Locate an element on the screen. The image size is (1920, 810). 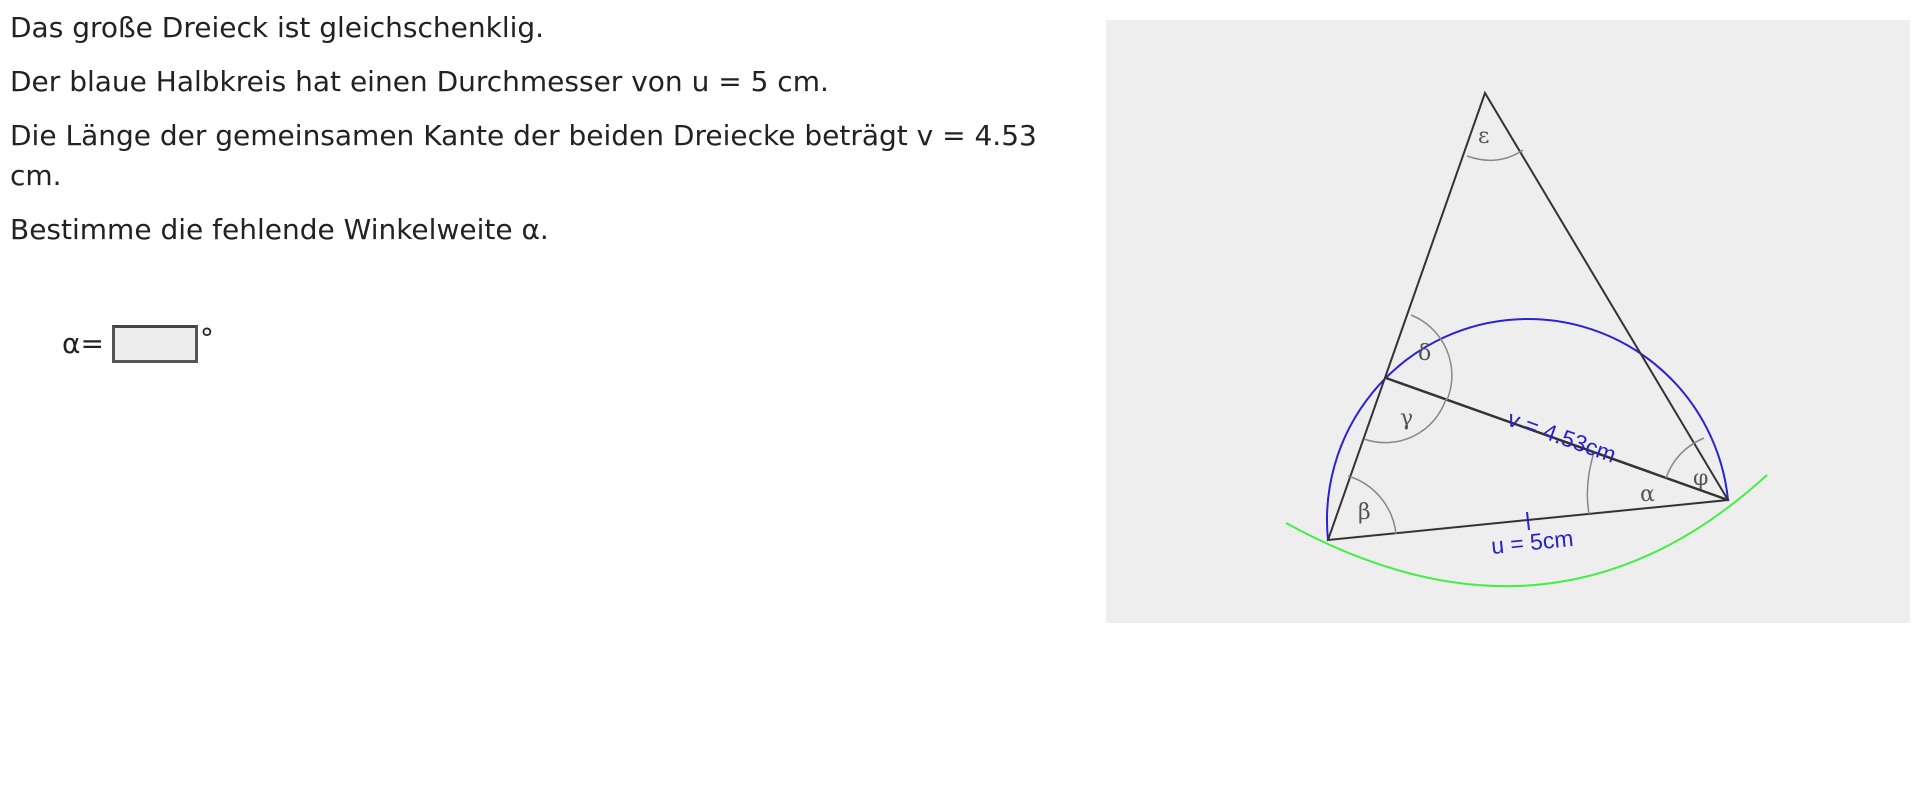
angle-label-delta: δ is located at coordinates (1424, 353).